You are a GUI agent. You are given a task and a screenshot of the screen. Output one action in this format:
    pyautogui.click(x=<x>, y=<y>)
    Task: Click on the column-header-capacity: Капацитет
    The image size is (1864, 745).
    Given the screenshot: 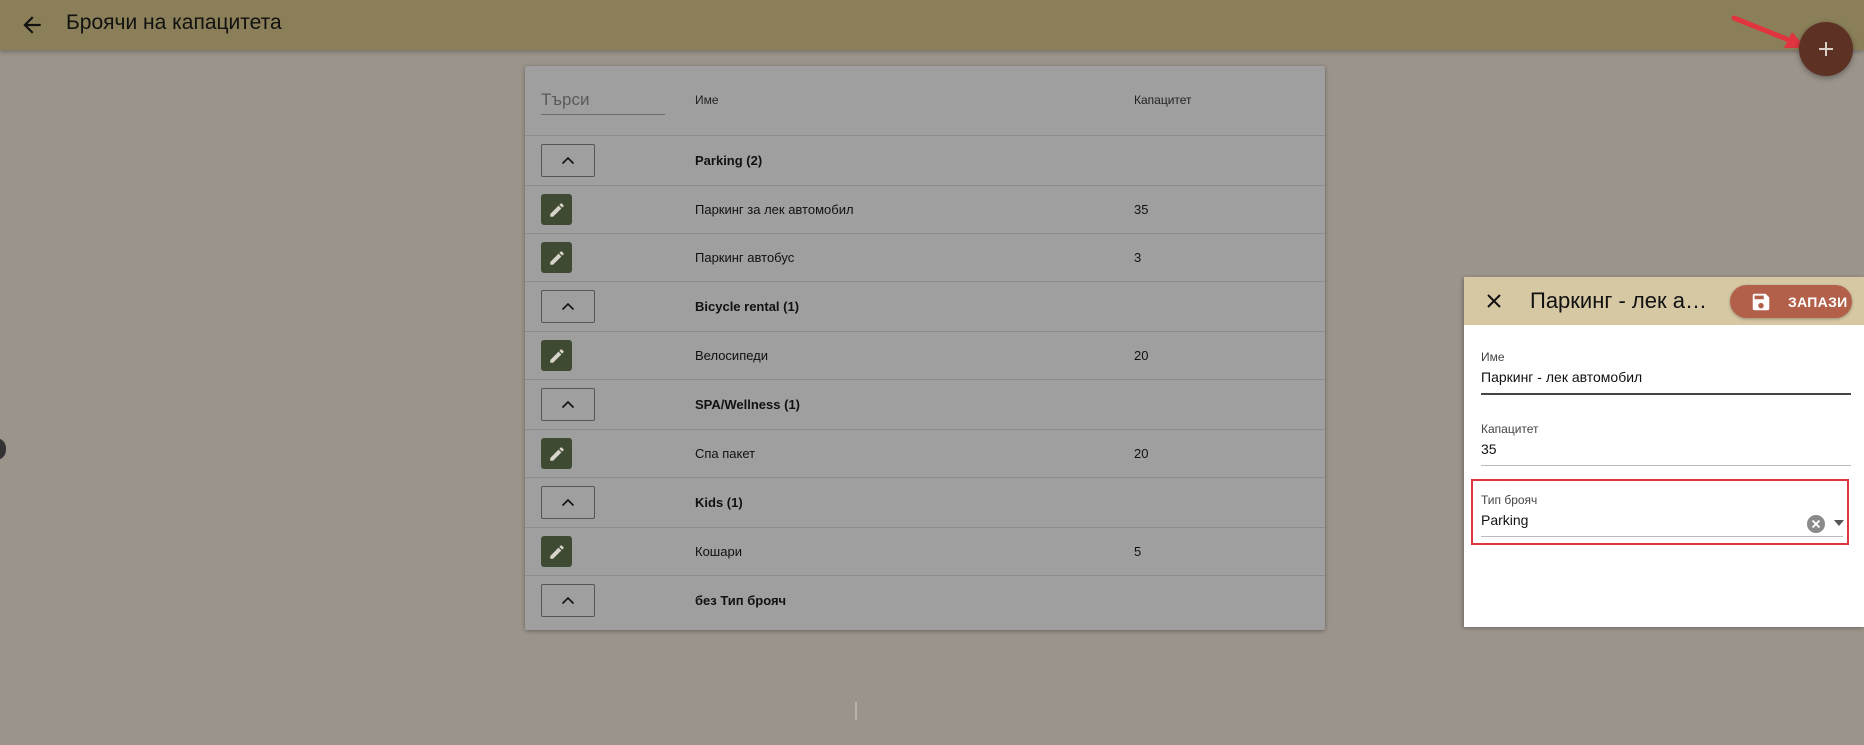 What is the action you would take?
    pyautogui.click(x=1163, y=100)
    